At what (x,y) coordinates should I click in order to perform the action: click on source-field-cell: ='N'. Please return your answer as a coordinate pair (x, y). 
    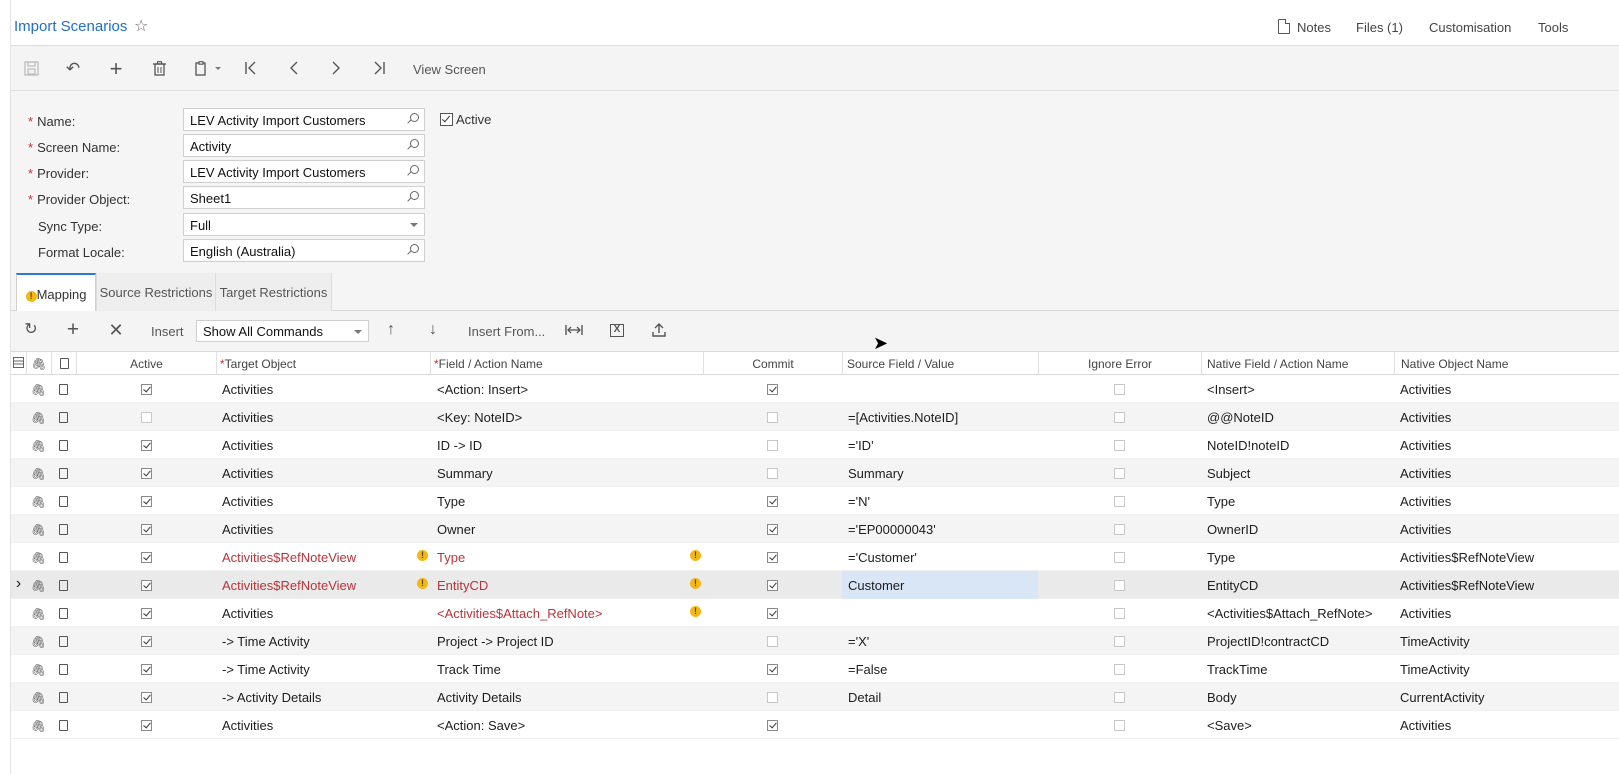
    Looking at the image, I should click on (940, 501).